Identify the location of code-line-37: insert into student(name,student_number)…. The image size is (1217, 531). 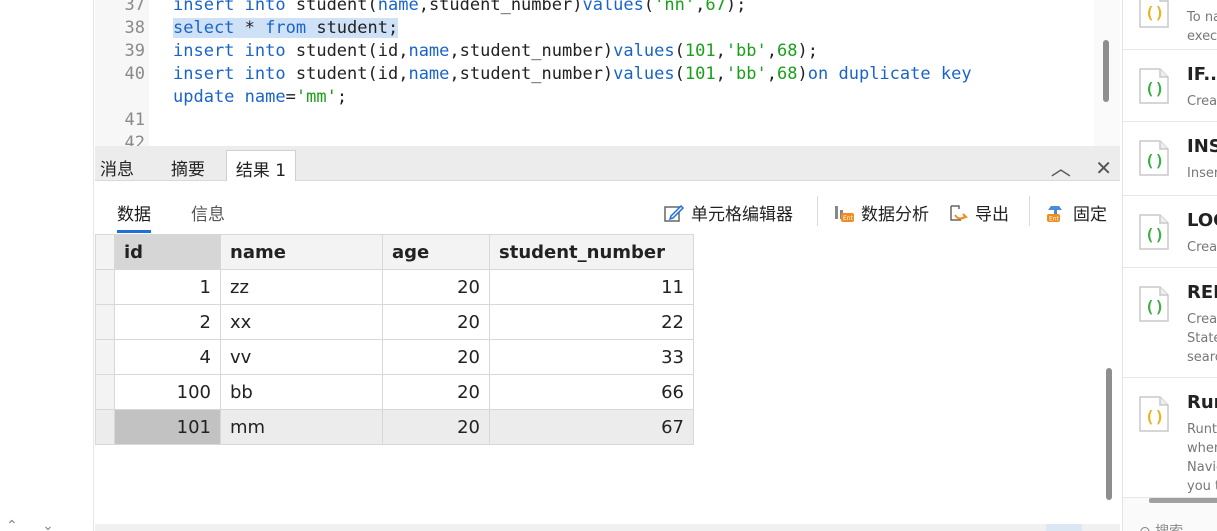
(460, 7).